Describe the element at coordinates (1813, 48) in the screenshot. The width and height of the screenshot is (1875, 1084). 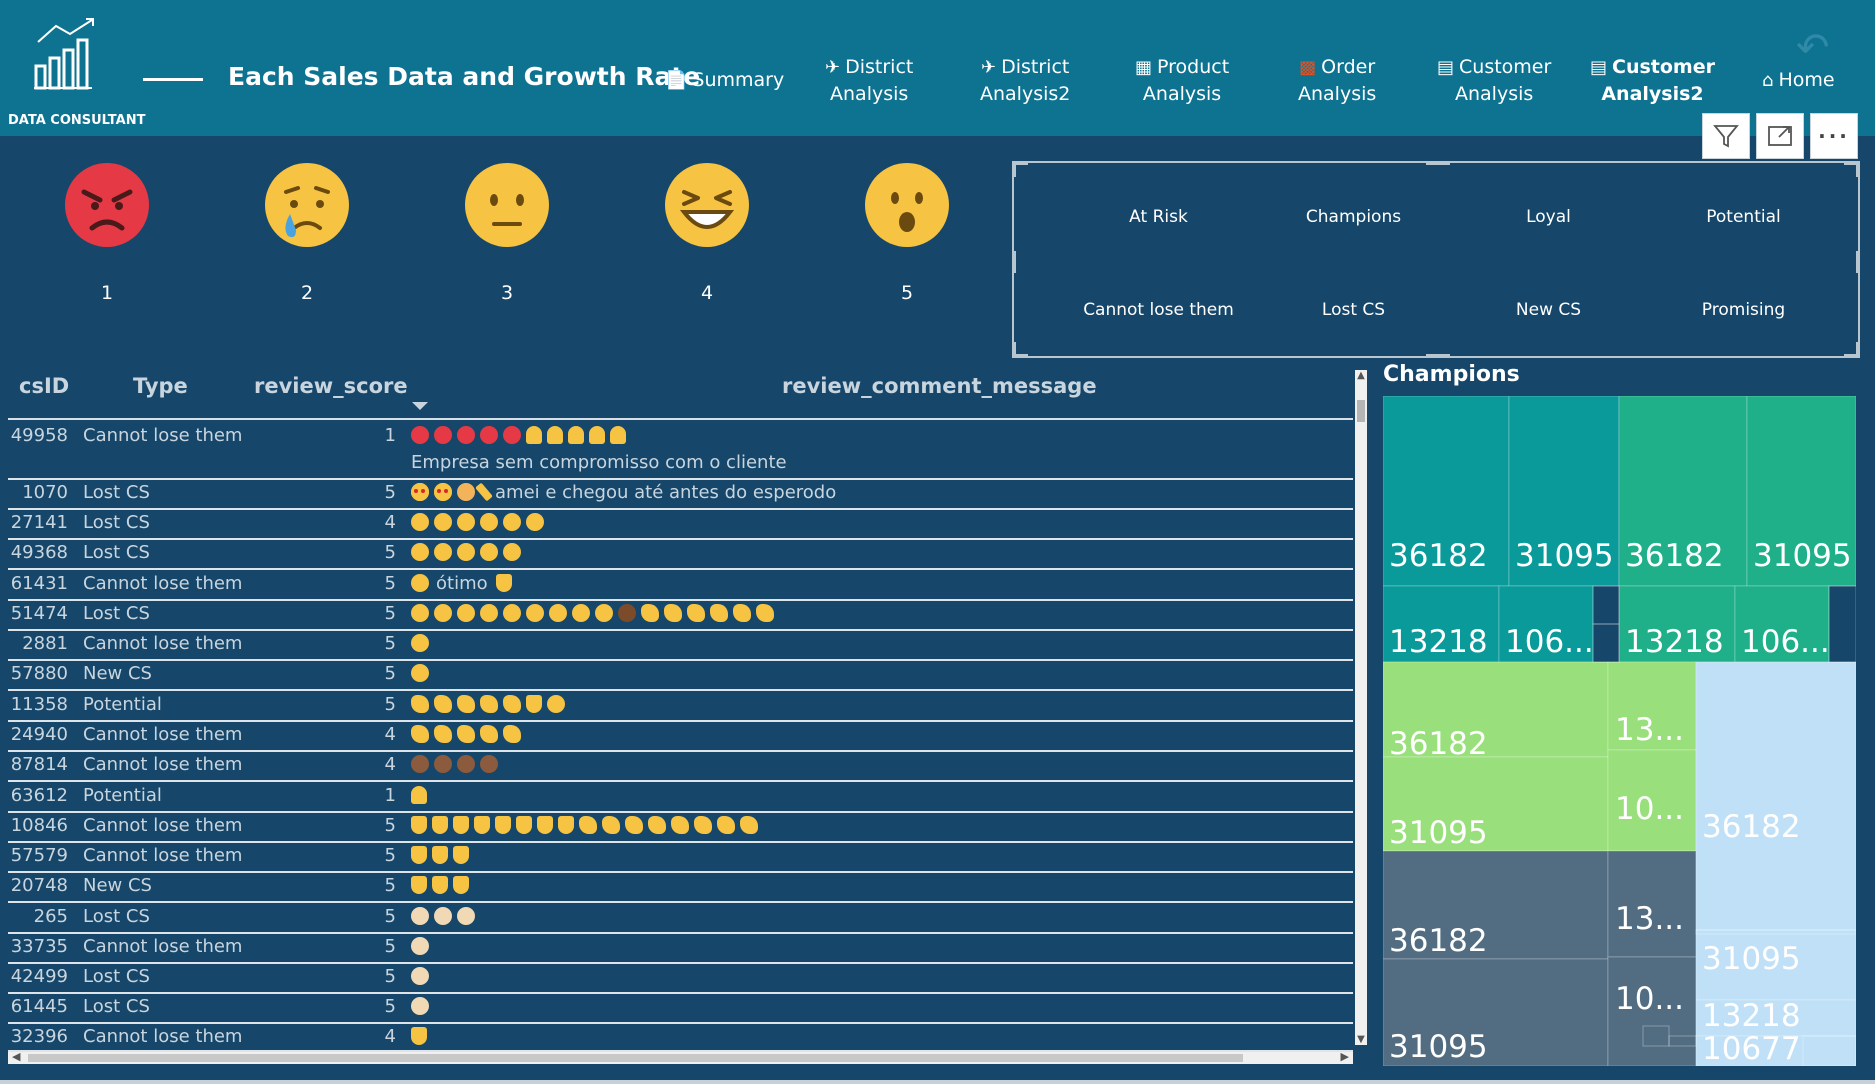
I see `undo-arrow-icon: ↶` at that location.